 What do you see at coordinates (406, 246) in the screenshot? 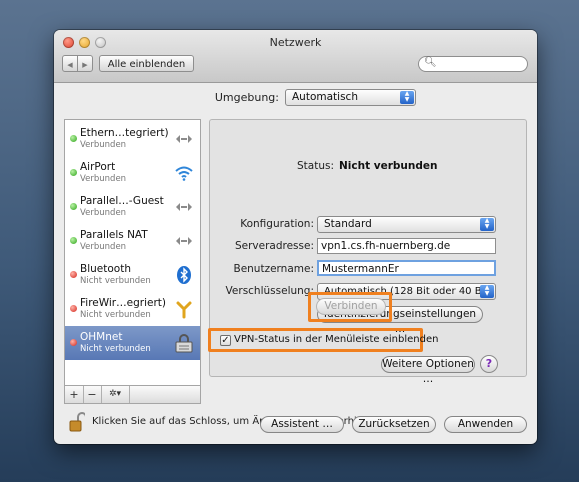
I see `server-address-field: vpn1.cs.fh-nuernberg.de` at bounding box center [406, 246].